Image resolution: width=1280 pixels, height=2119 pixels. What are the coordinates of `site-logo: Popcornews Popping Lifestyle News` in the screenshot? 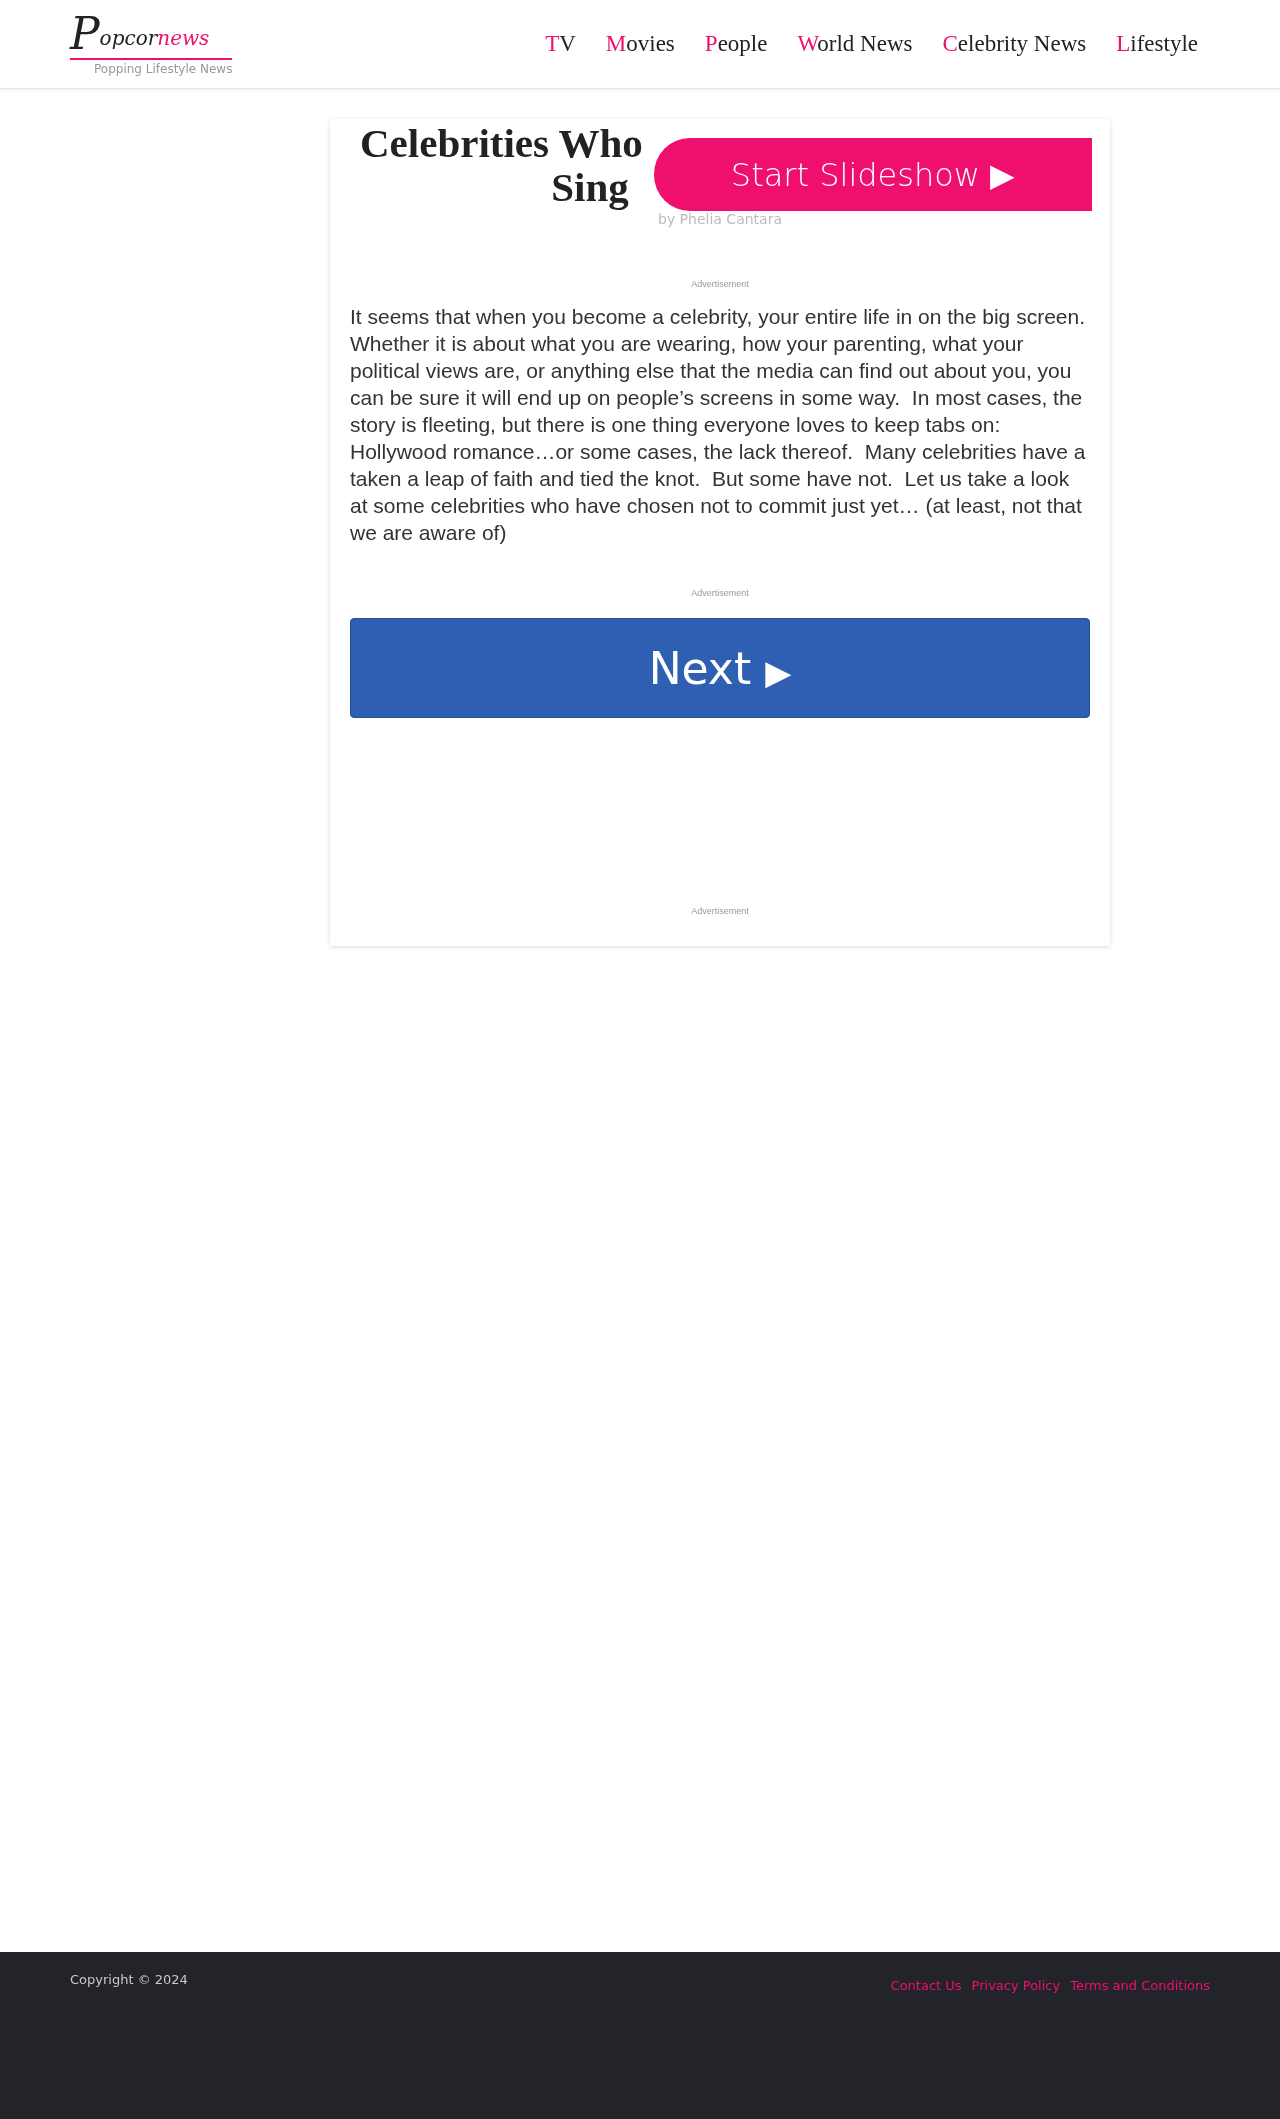 It's located at (155, 44).